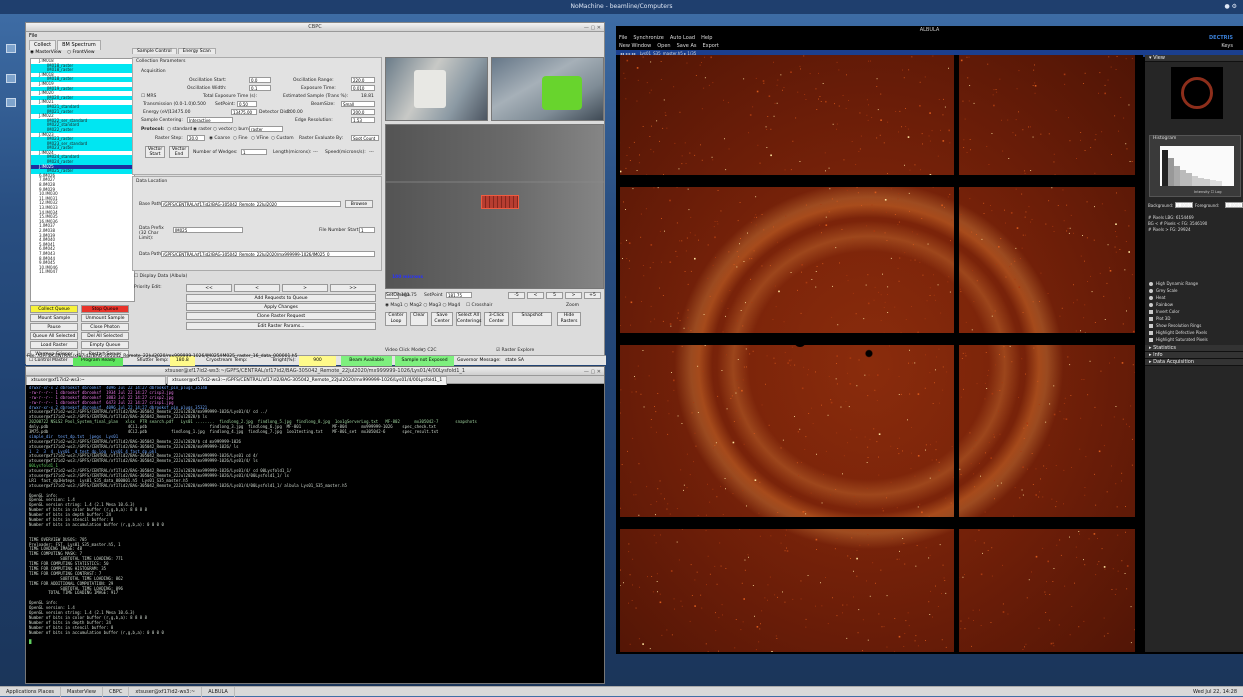 The height and width of the screenshot is (697, 1243). What do you see at coordinates (202, 129) in the screenshot?
I see `protocol-radio-raster: ◉ raster` at bounding box center [202, 129].